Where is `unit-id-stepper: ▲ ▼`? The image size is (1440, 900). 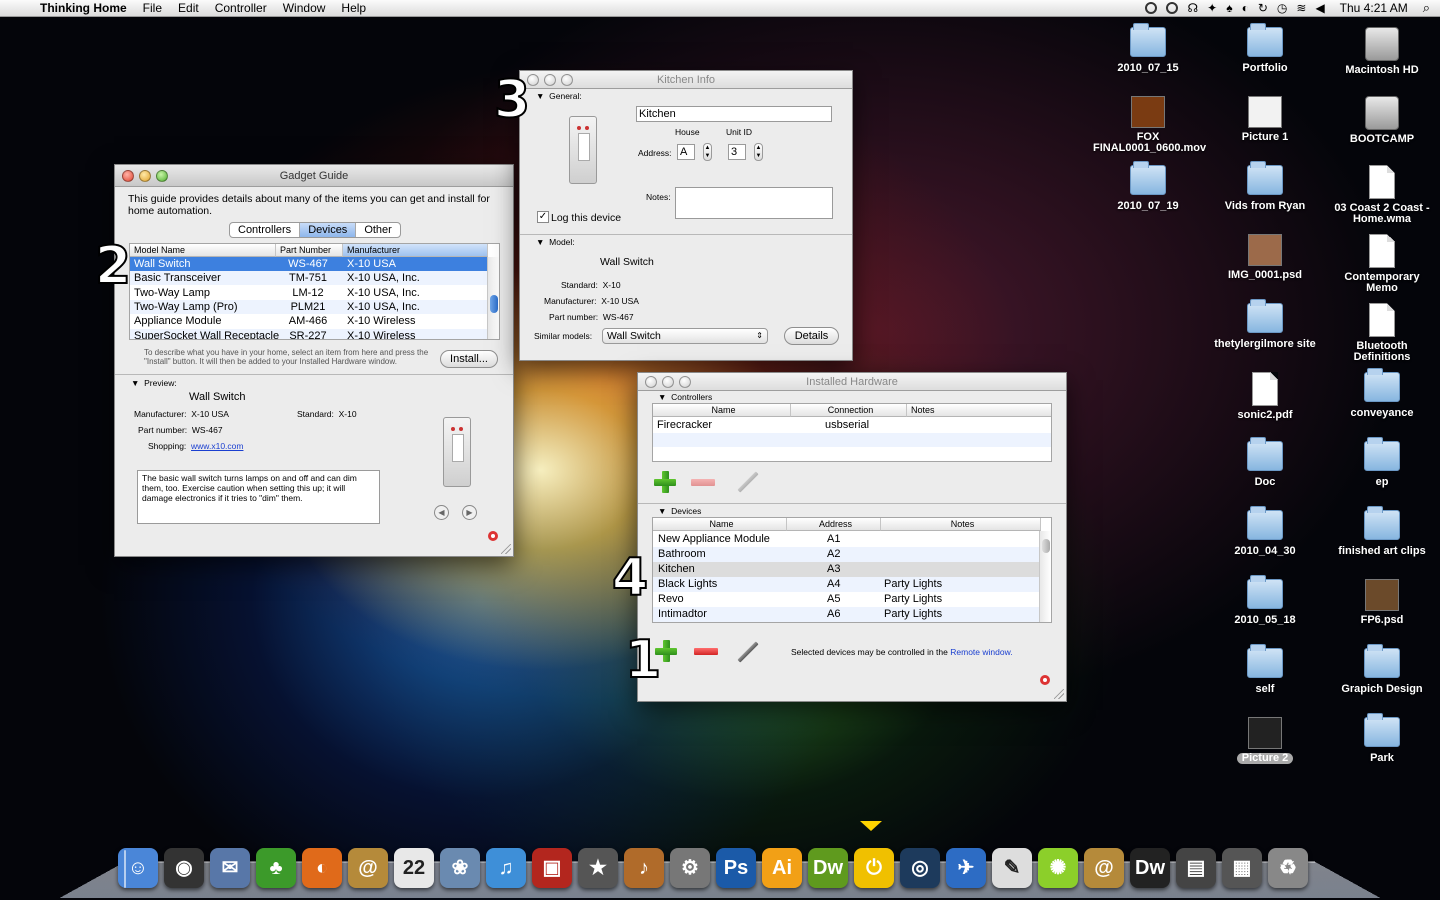
unit-id-stepper: ▲ ▼ is located at coordinates (758, 152).